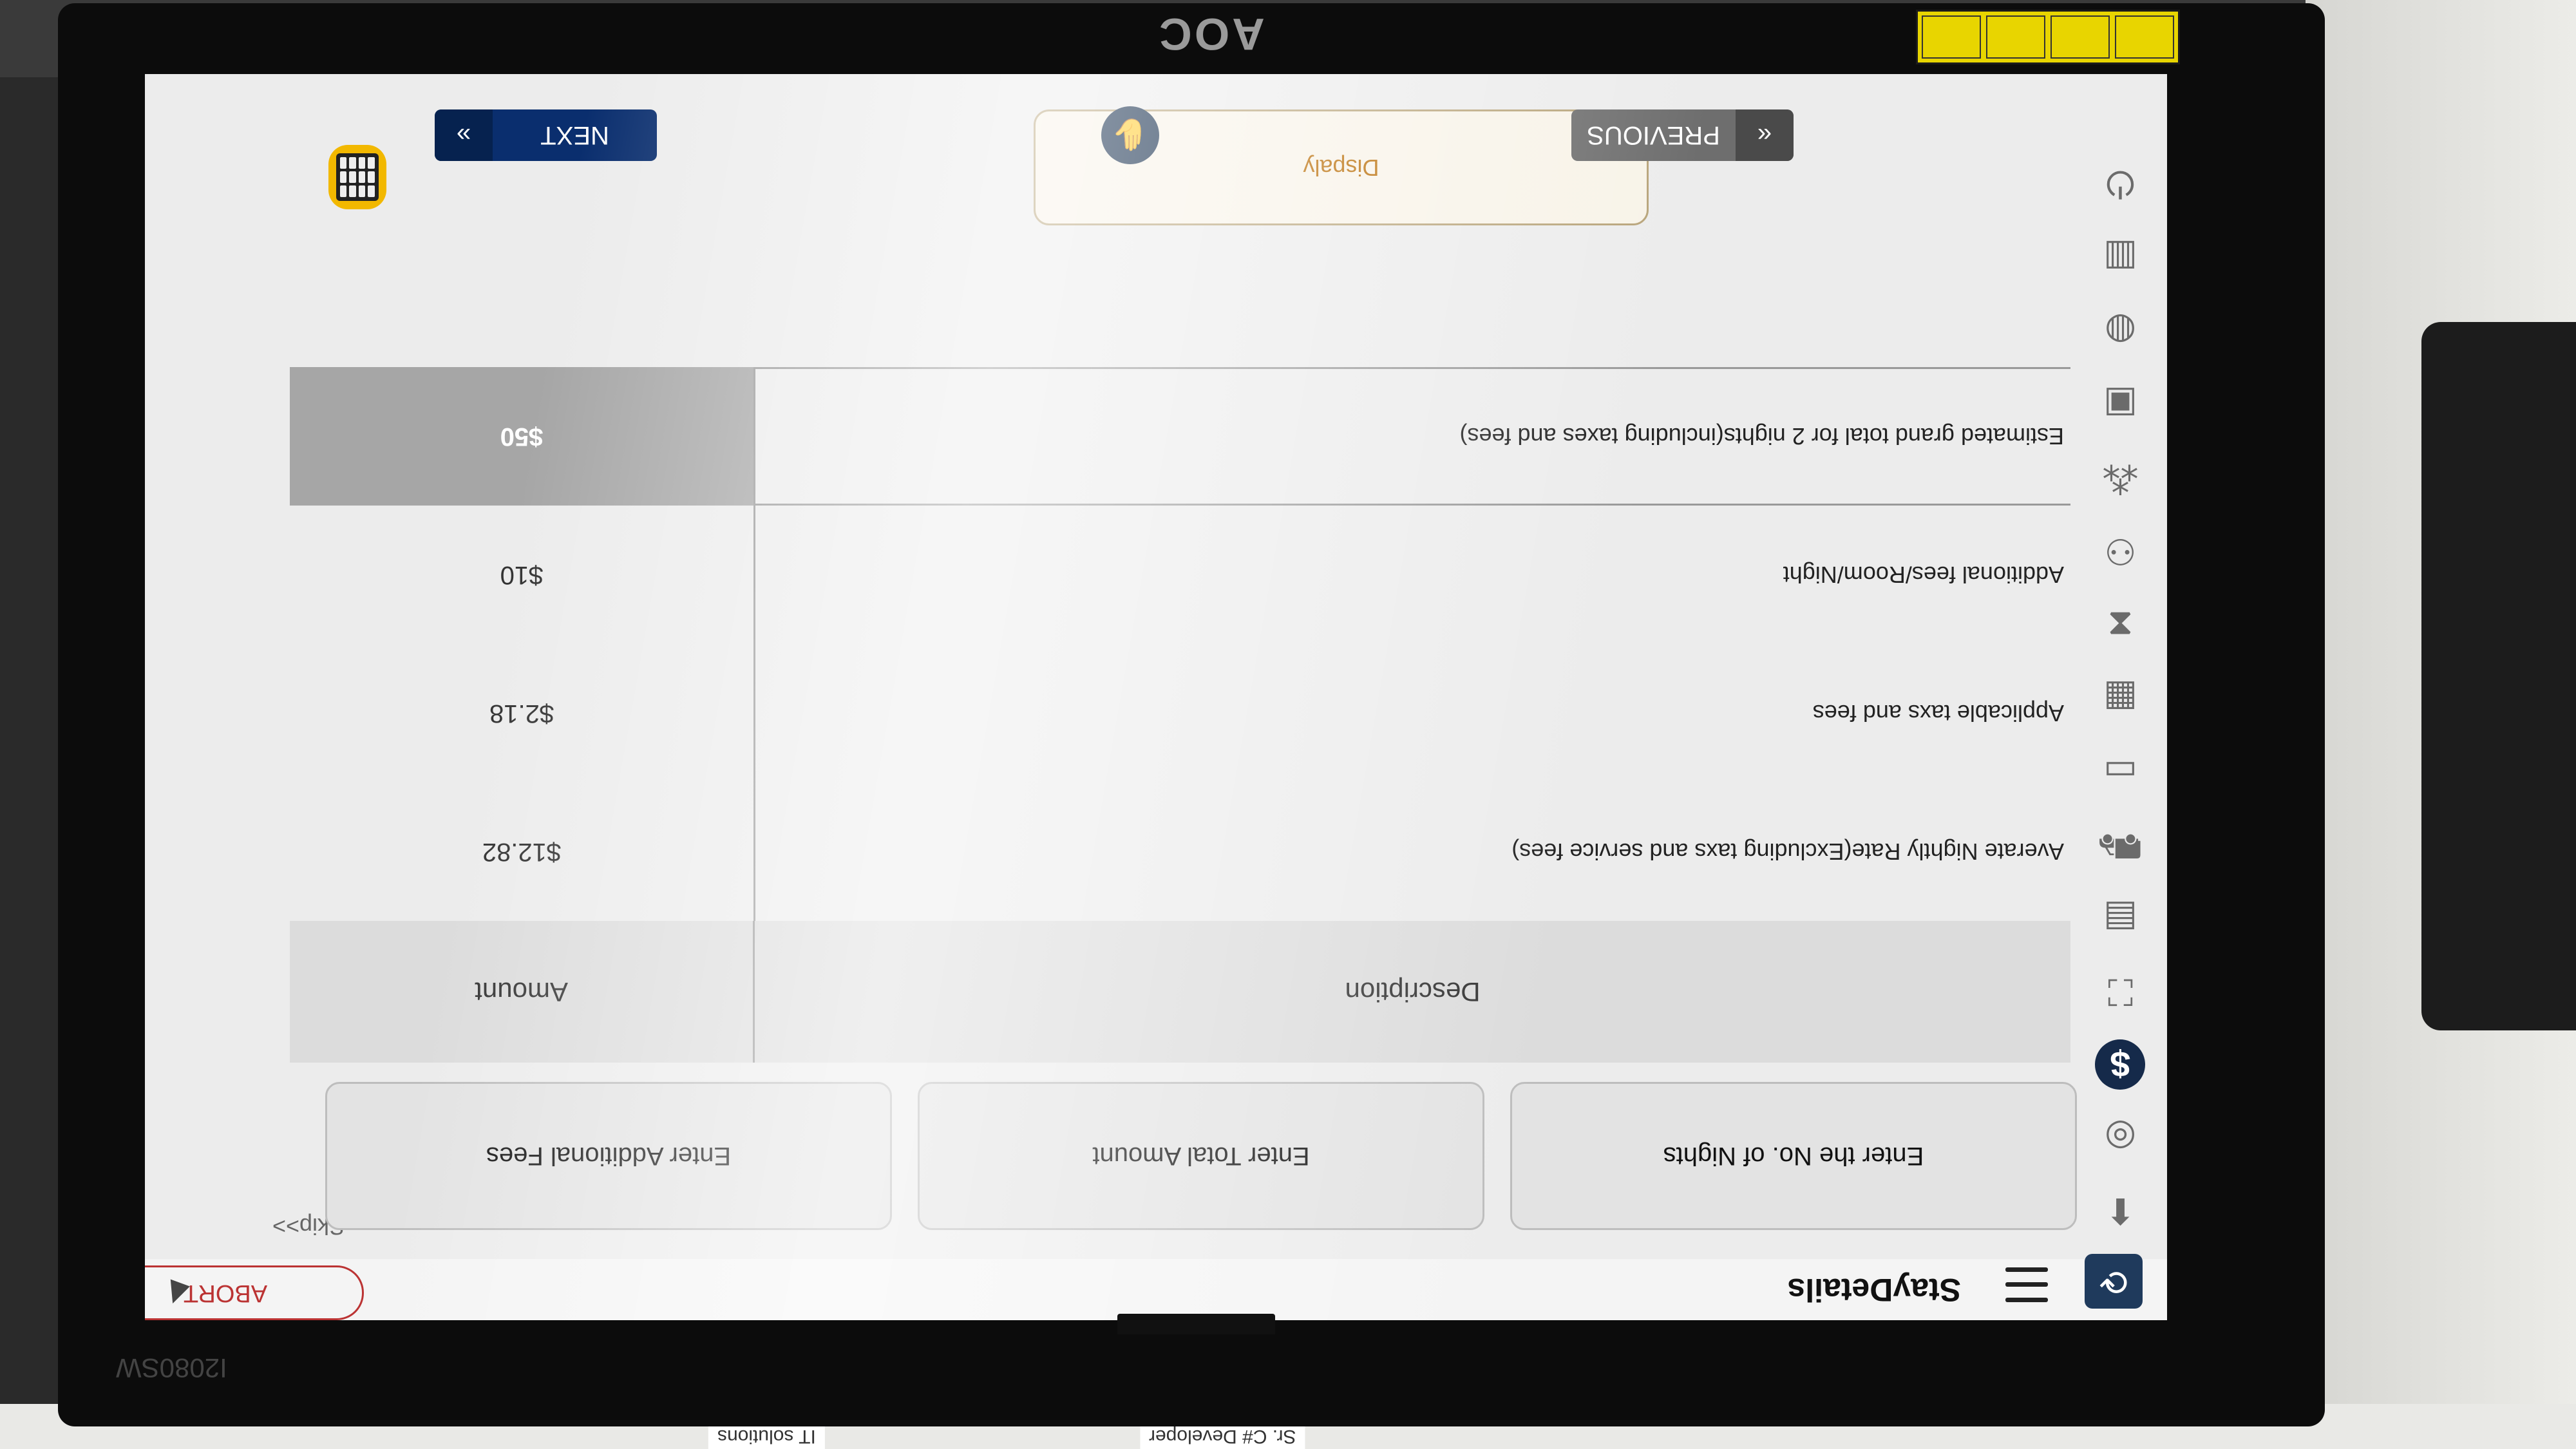  Describe the element at coordinates (2120, 404) in the screenshot. I see `passport-icon: ▣` at that location.